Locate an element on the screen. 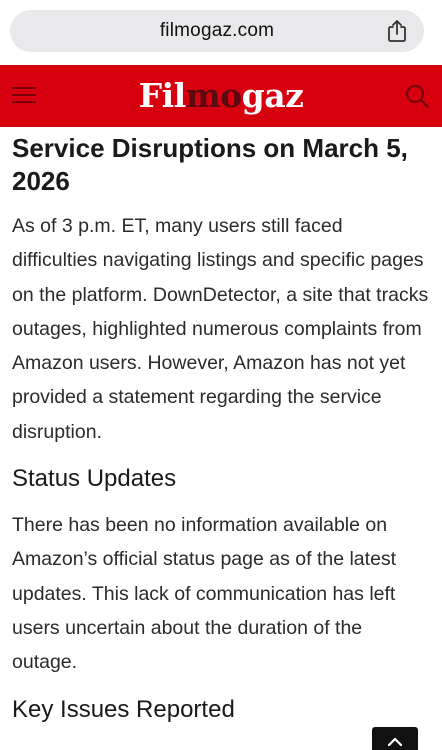  article-title: Service Disruptions on March 5, 2026 is located at coordinates (210, 164).